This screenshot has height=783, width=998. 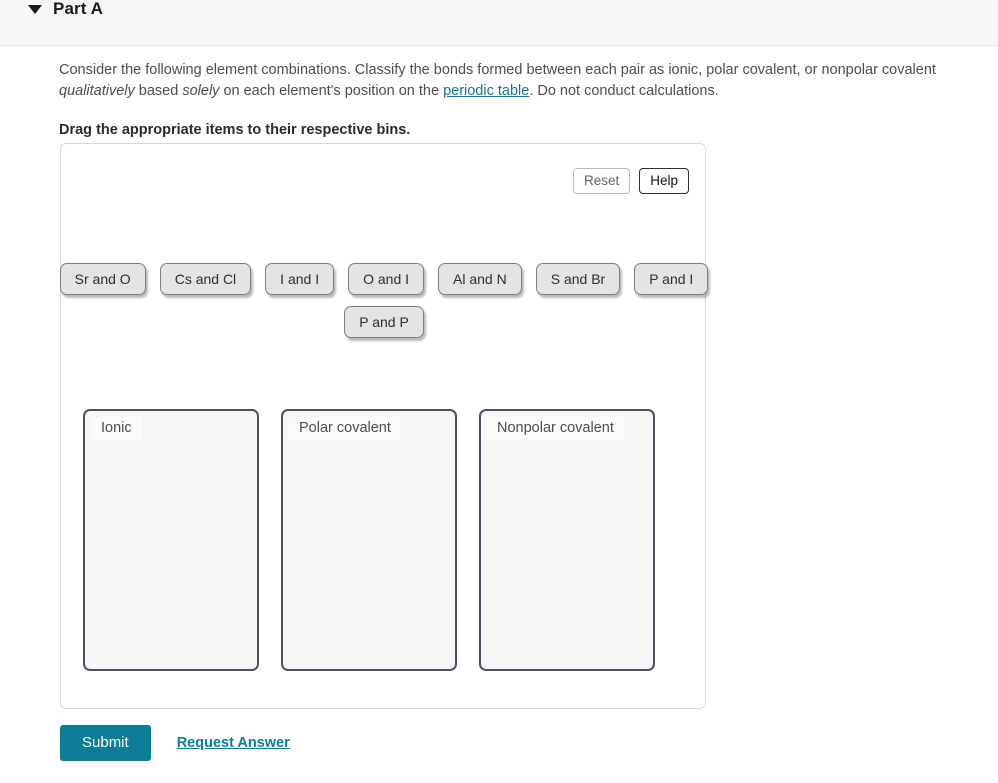 What do you see at coordinates (578, 279) in the screenshot?
I see `draggable-tile: S and Br` at bounding box center [578, 279].